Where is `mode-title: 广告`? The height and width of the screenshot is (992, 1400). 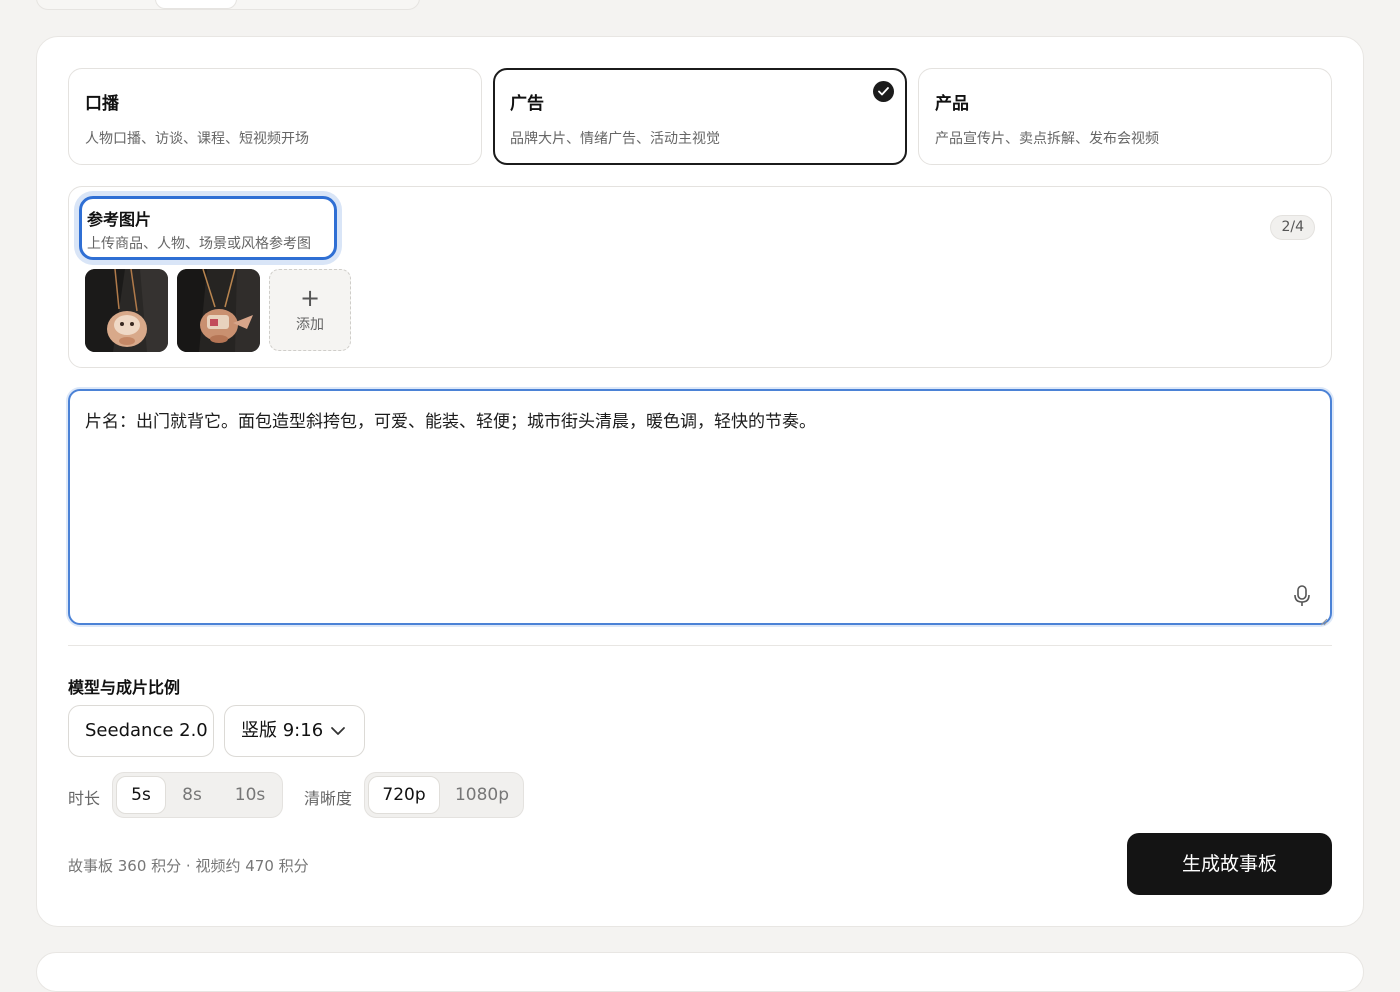 mode-title: 广告 is located at coordinates (527, 104).